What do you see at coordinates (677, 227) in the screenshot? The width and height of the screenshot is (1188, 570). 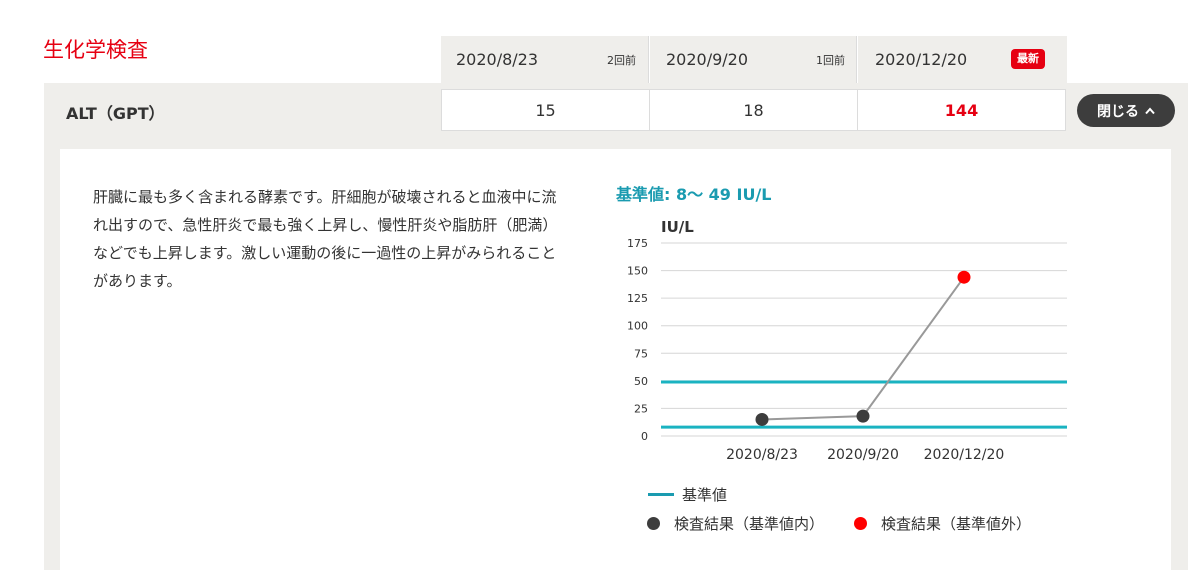 I see `y-axis-label: IU/L` at bounding box center [677, 227].